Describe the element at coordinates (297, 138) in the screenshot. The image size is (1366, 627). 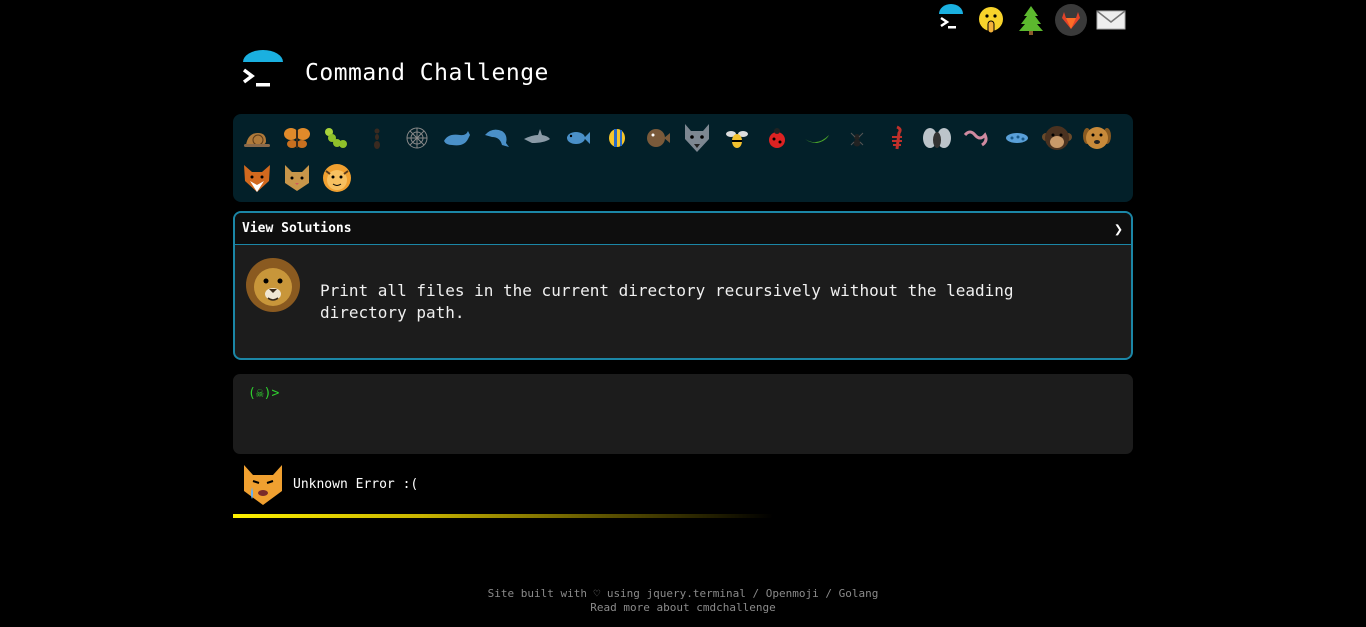
I see `butterfly-icon` at that location.